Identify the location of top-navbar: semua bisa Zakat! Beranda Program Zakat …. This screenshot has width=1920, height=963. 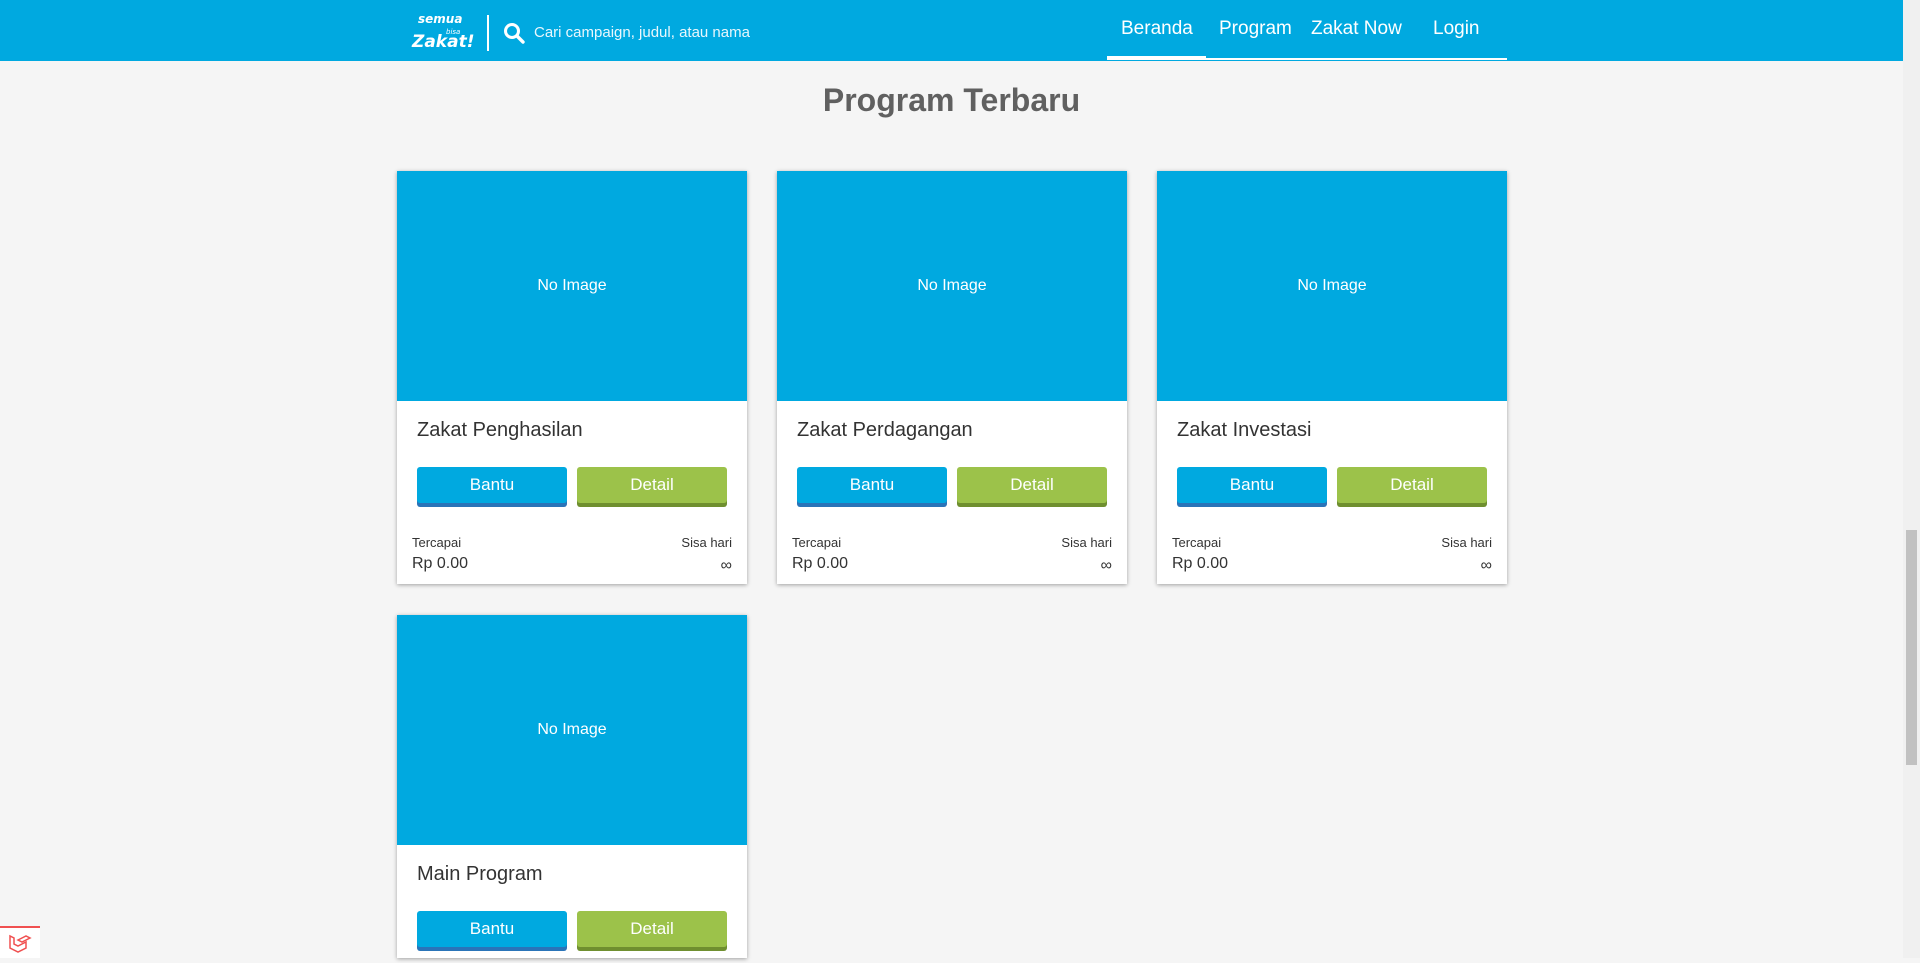
(951, 30).